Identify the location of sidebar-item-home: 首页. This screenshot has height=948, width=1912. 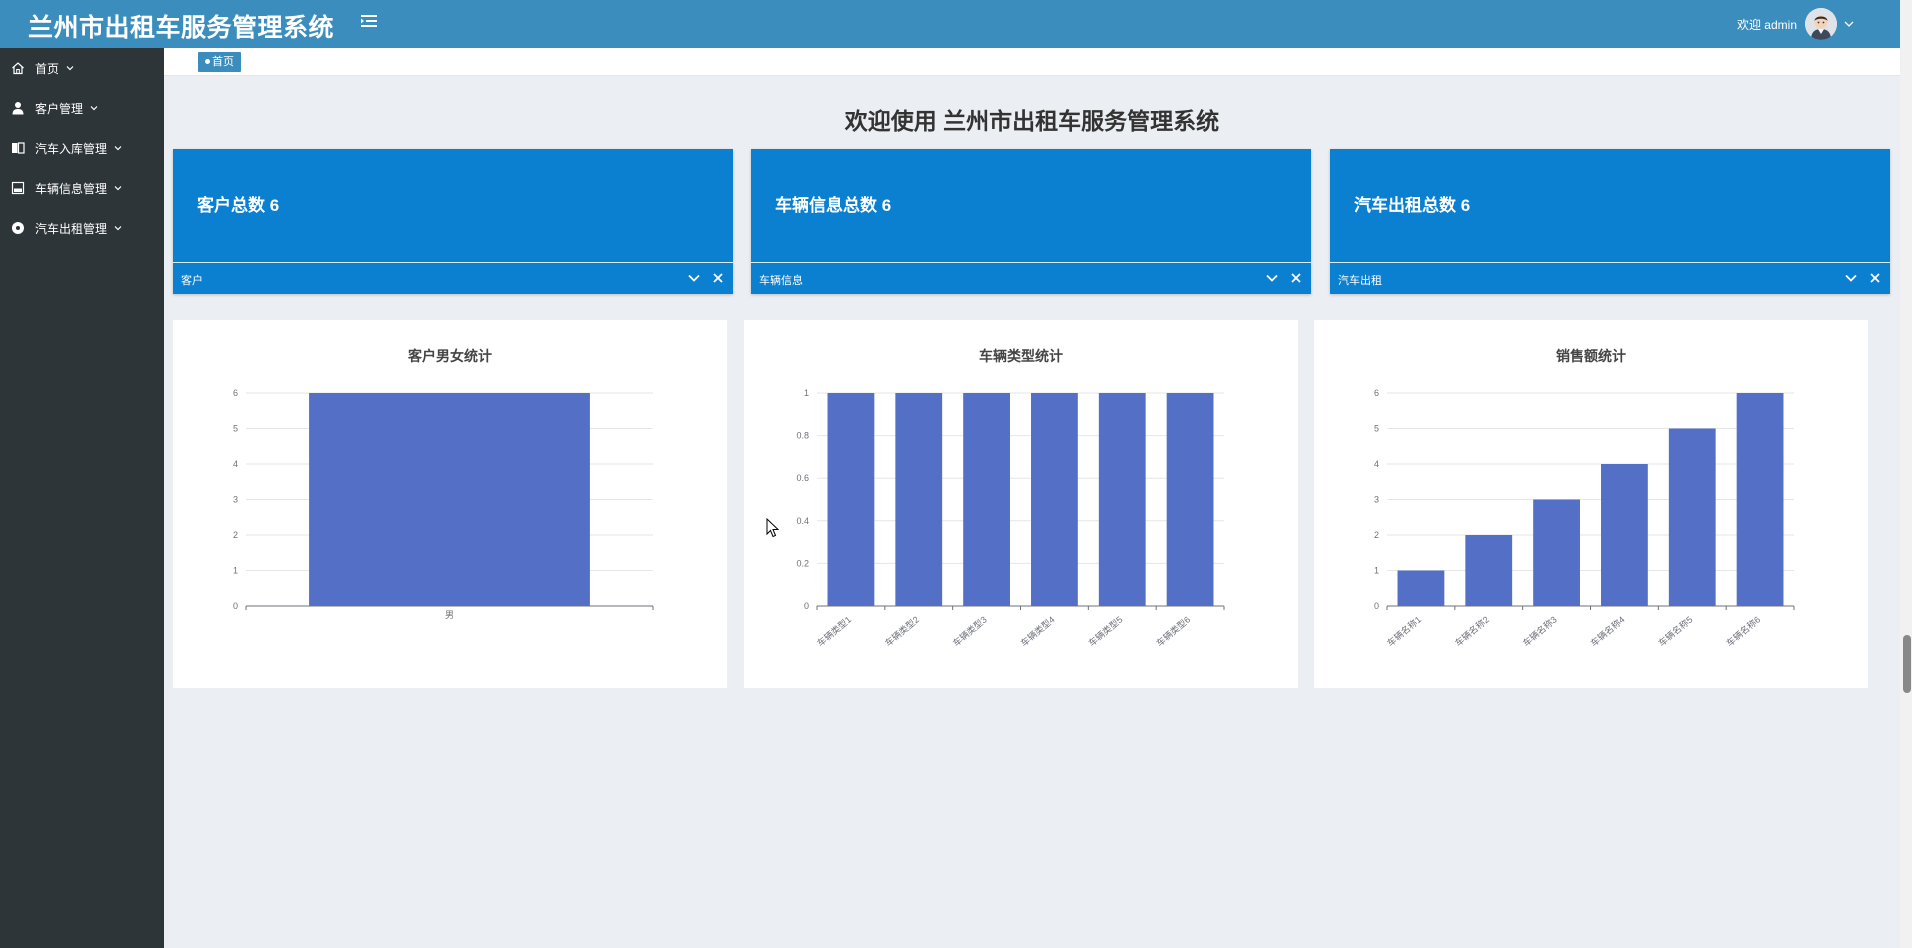
(82, 68).